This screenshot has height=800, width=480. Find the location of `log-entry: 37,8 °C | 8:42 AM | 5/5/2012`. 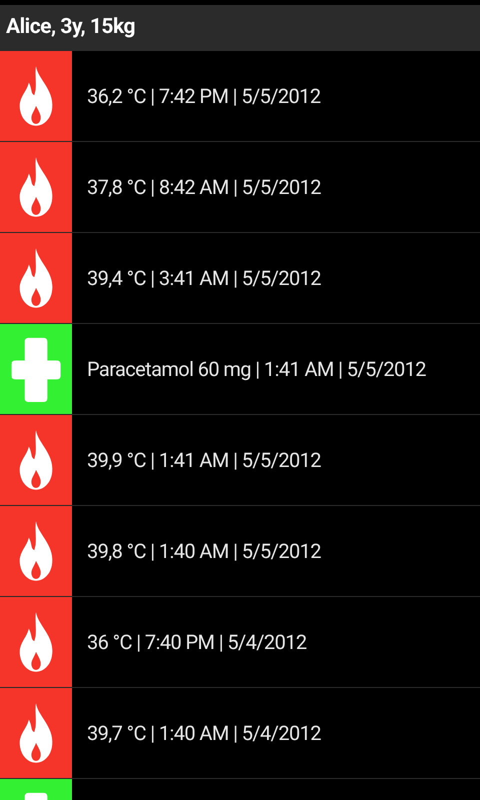

log-entry: 37,8 °C | 8:42 AM | 5/5/2012 is located at coordinates (240, 187).